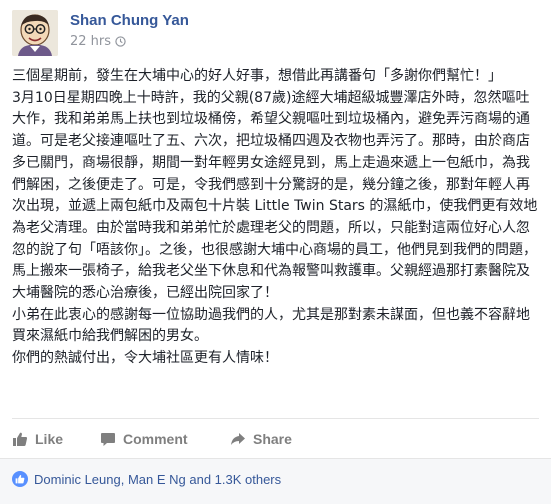 The height and width of the screenshot is (504, 551). I want to click on share-button: Share, so click(261, 439).